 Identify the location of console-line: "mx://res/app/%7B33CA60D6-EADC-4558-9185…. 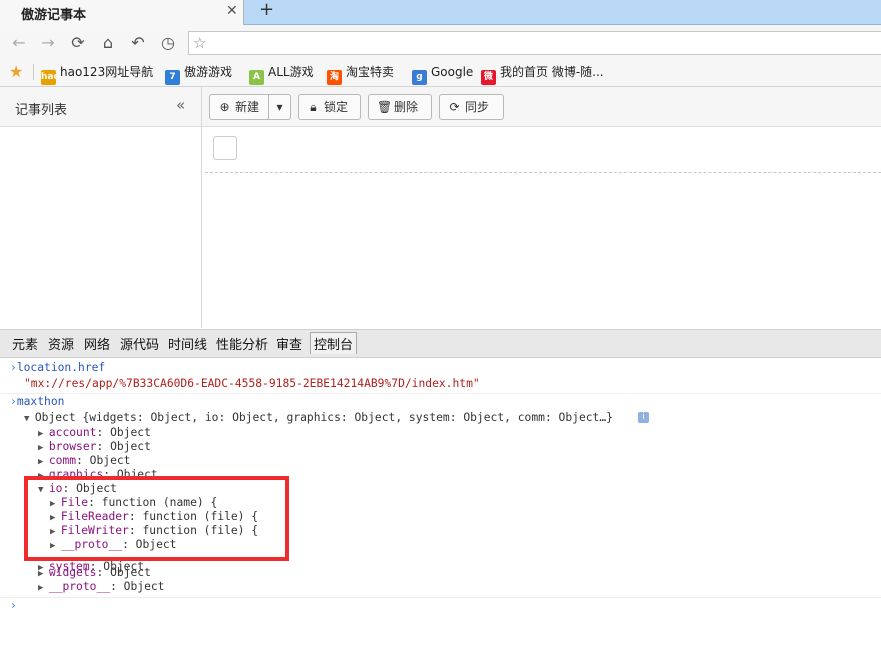
(252, 384).